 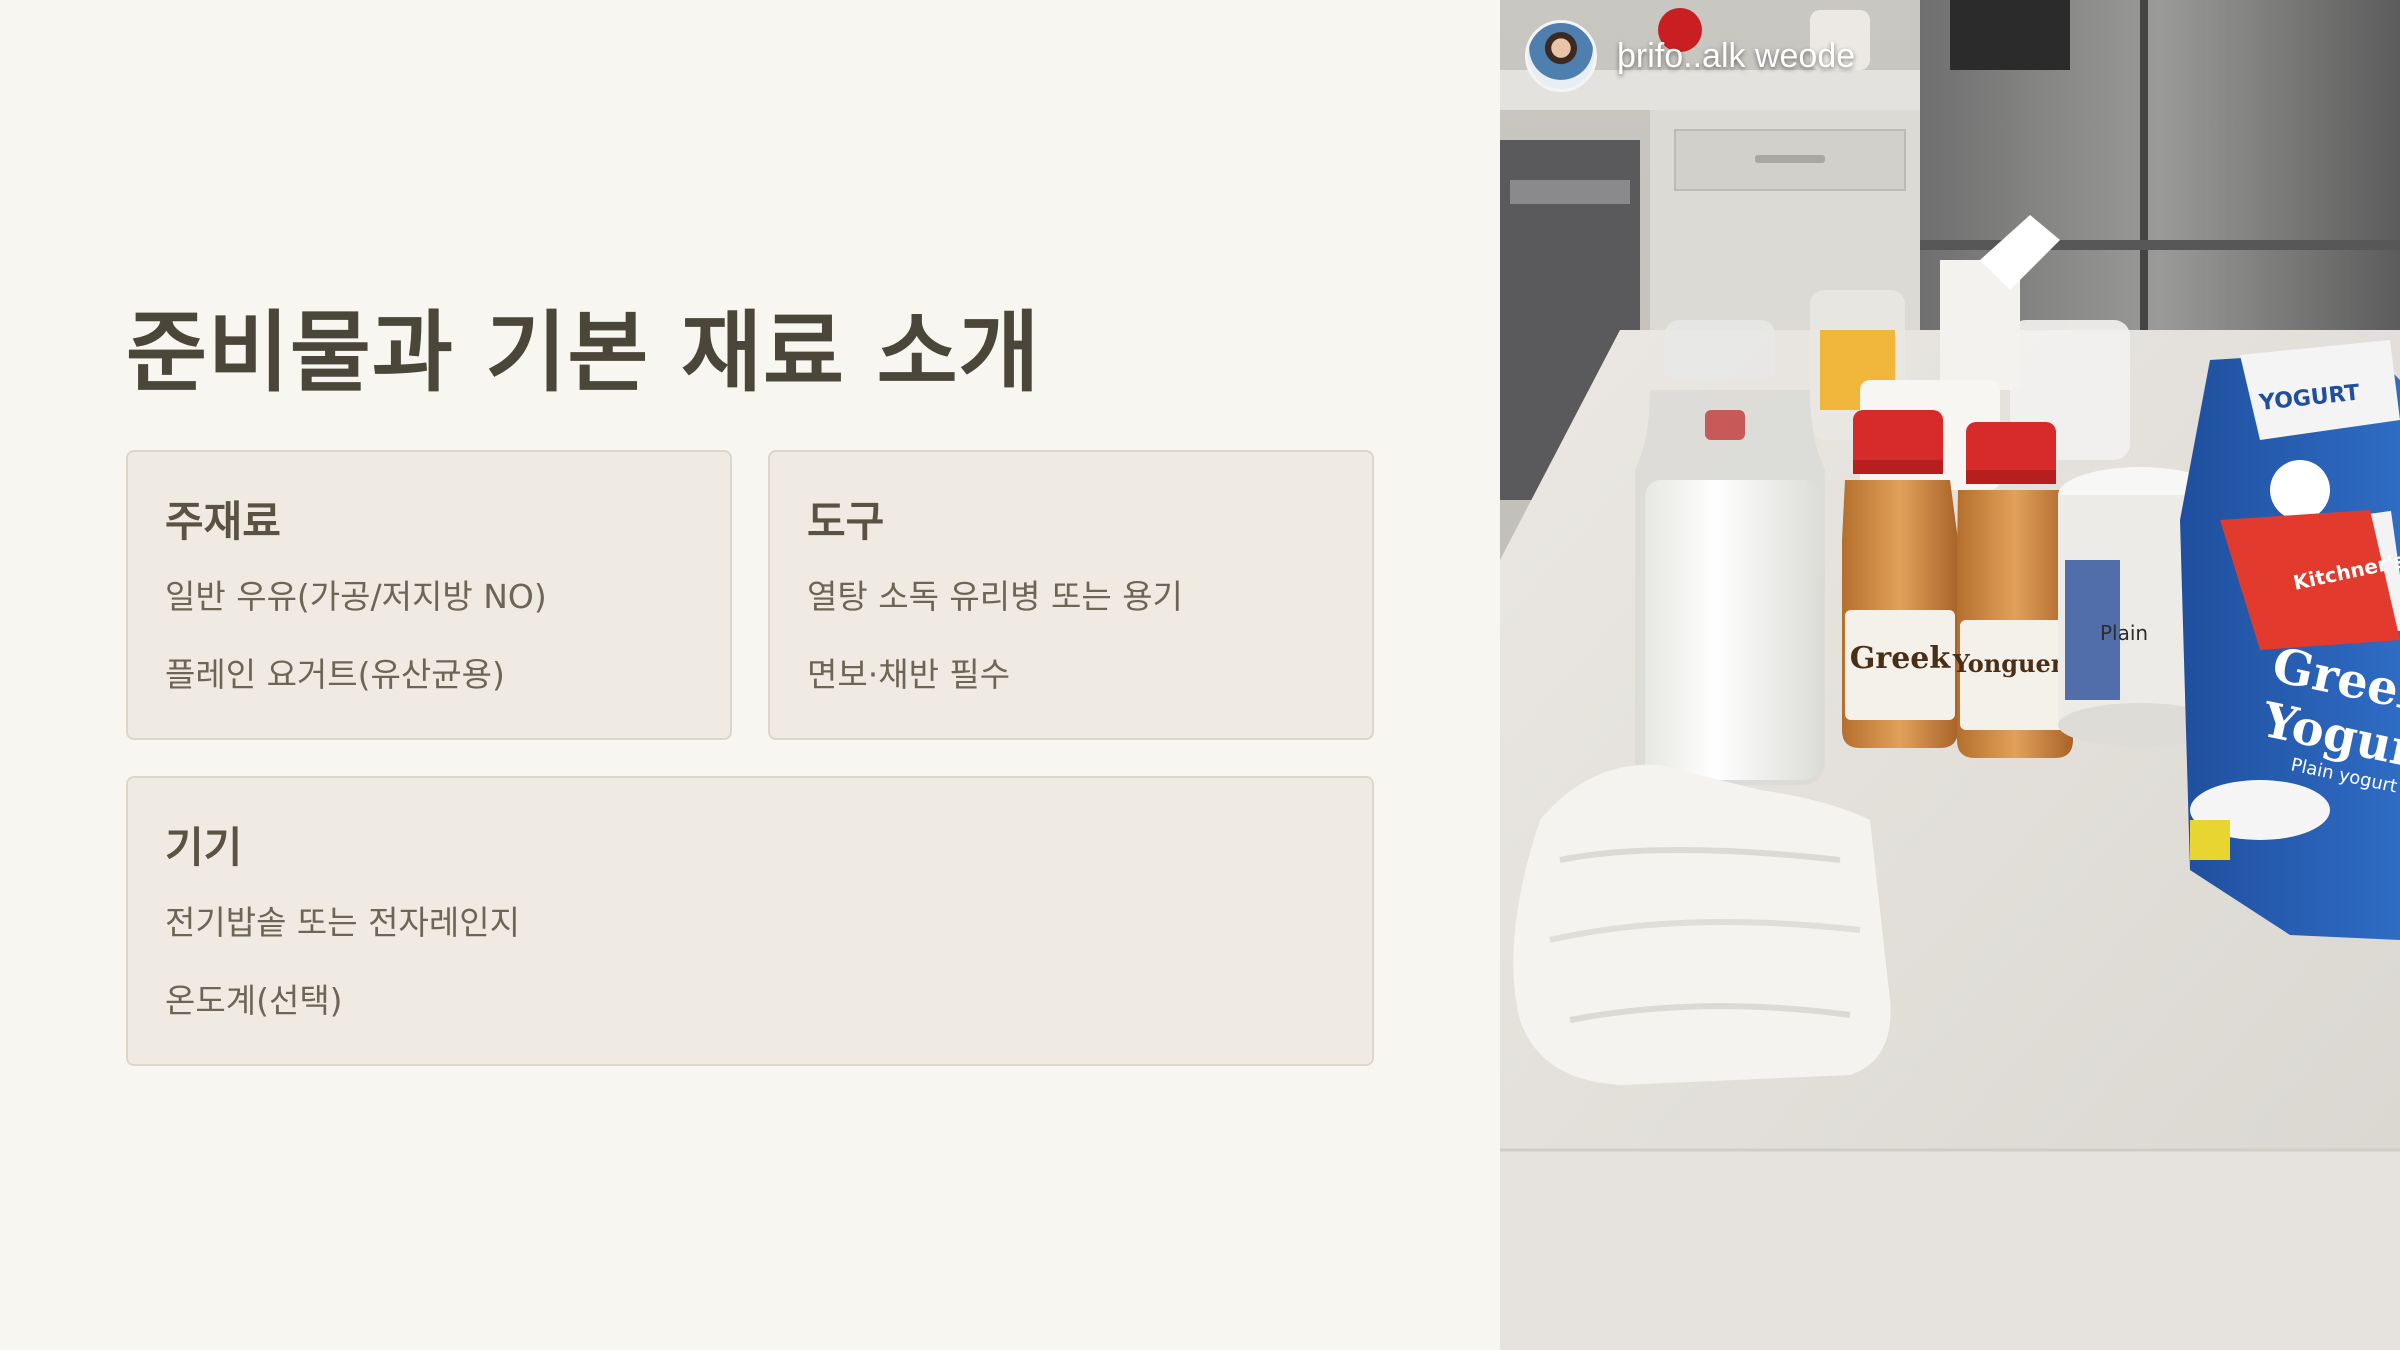 What do you see at coordinates (583, 352) in the screenshot?
I see `page-title: 준비물과 기본 재료 소개` at bounding box center [583, 352].